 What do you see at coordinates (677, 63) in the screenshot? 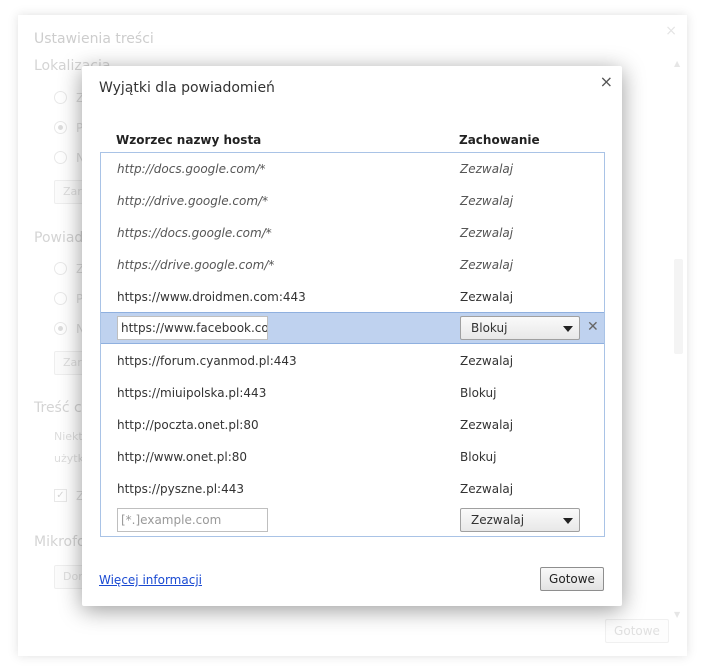
I see `scroll-up-icon: ▲` at bounding box center [677, 63].